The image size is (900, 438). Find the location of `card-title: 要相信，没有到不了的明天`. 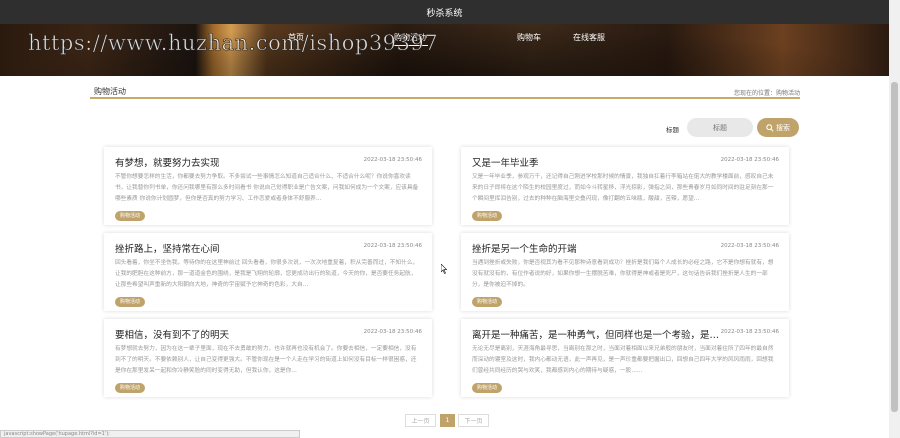

card-title: 要相信，没有到不了的明天 is located at coordinates (240, 334).